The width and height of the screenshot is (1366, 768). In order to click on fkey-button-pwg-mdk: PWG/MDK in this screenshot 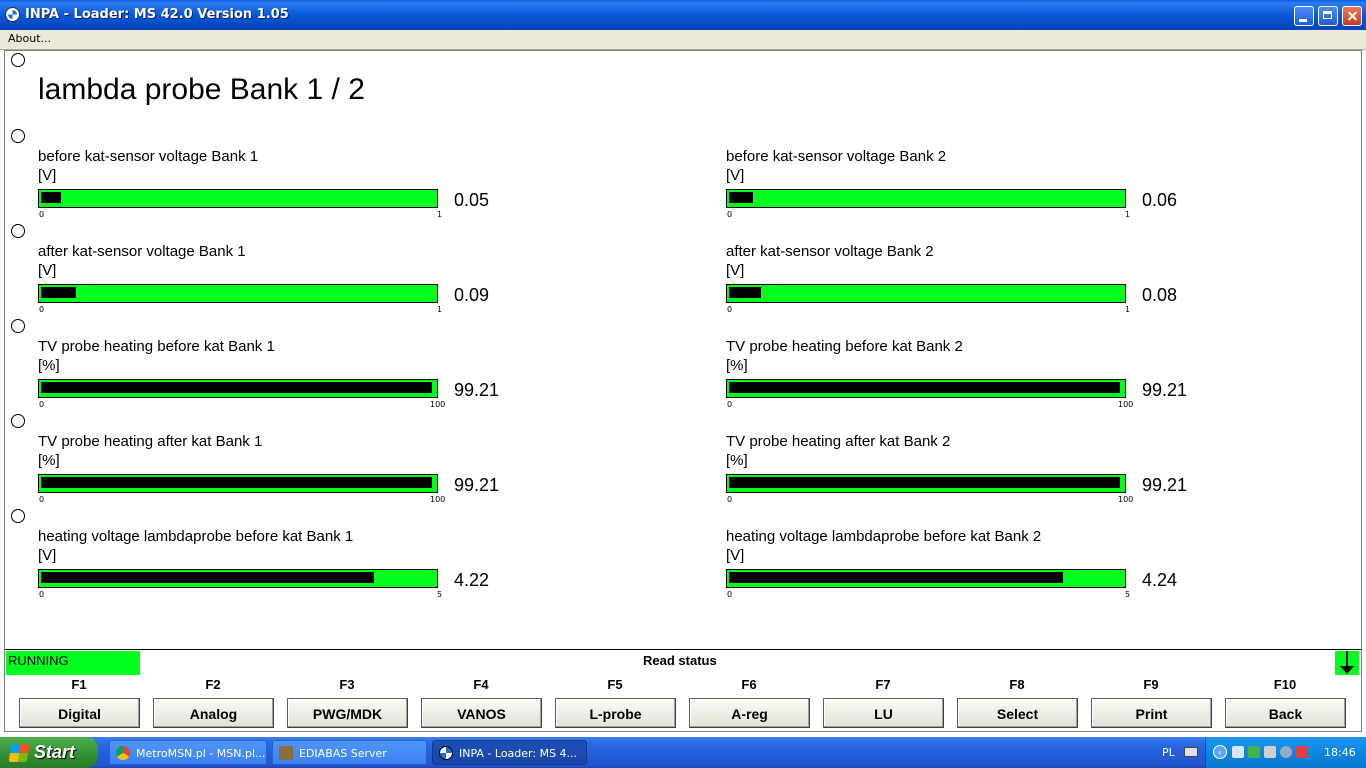, I will do `click(347, 713)`.